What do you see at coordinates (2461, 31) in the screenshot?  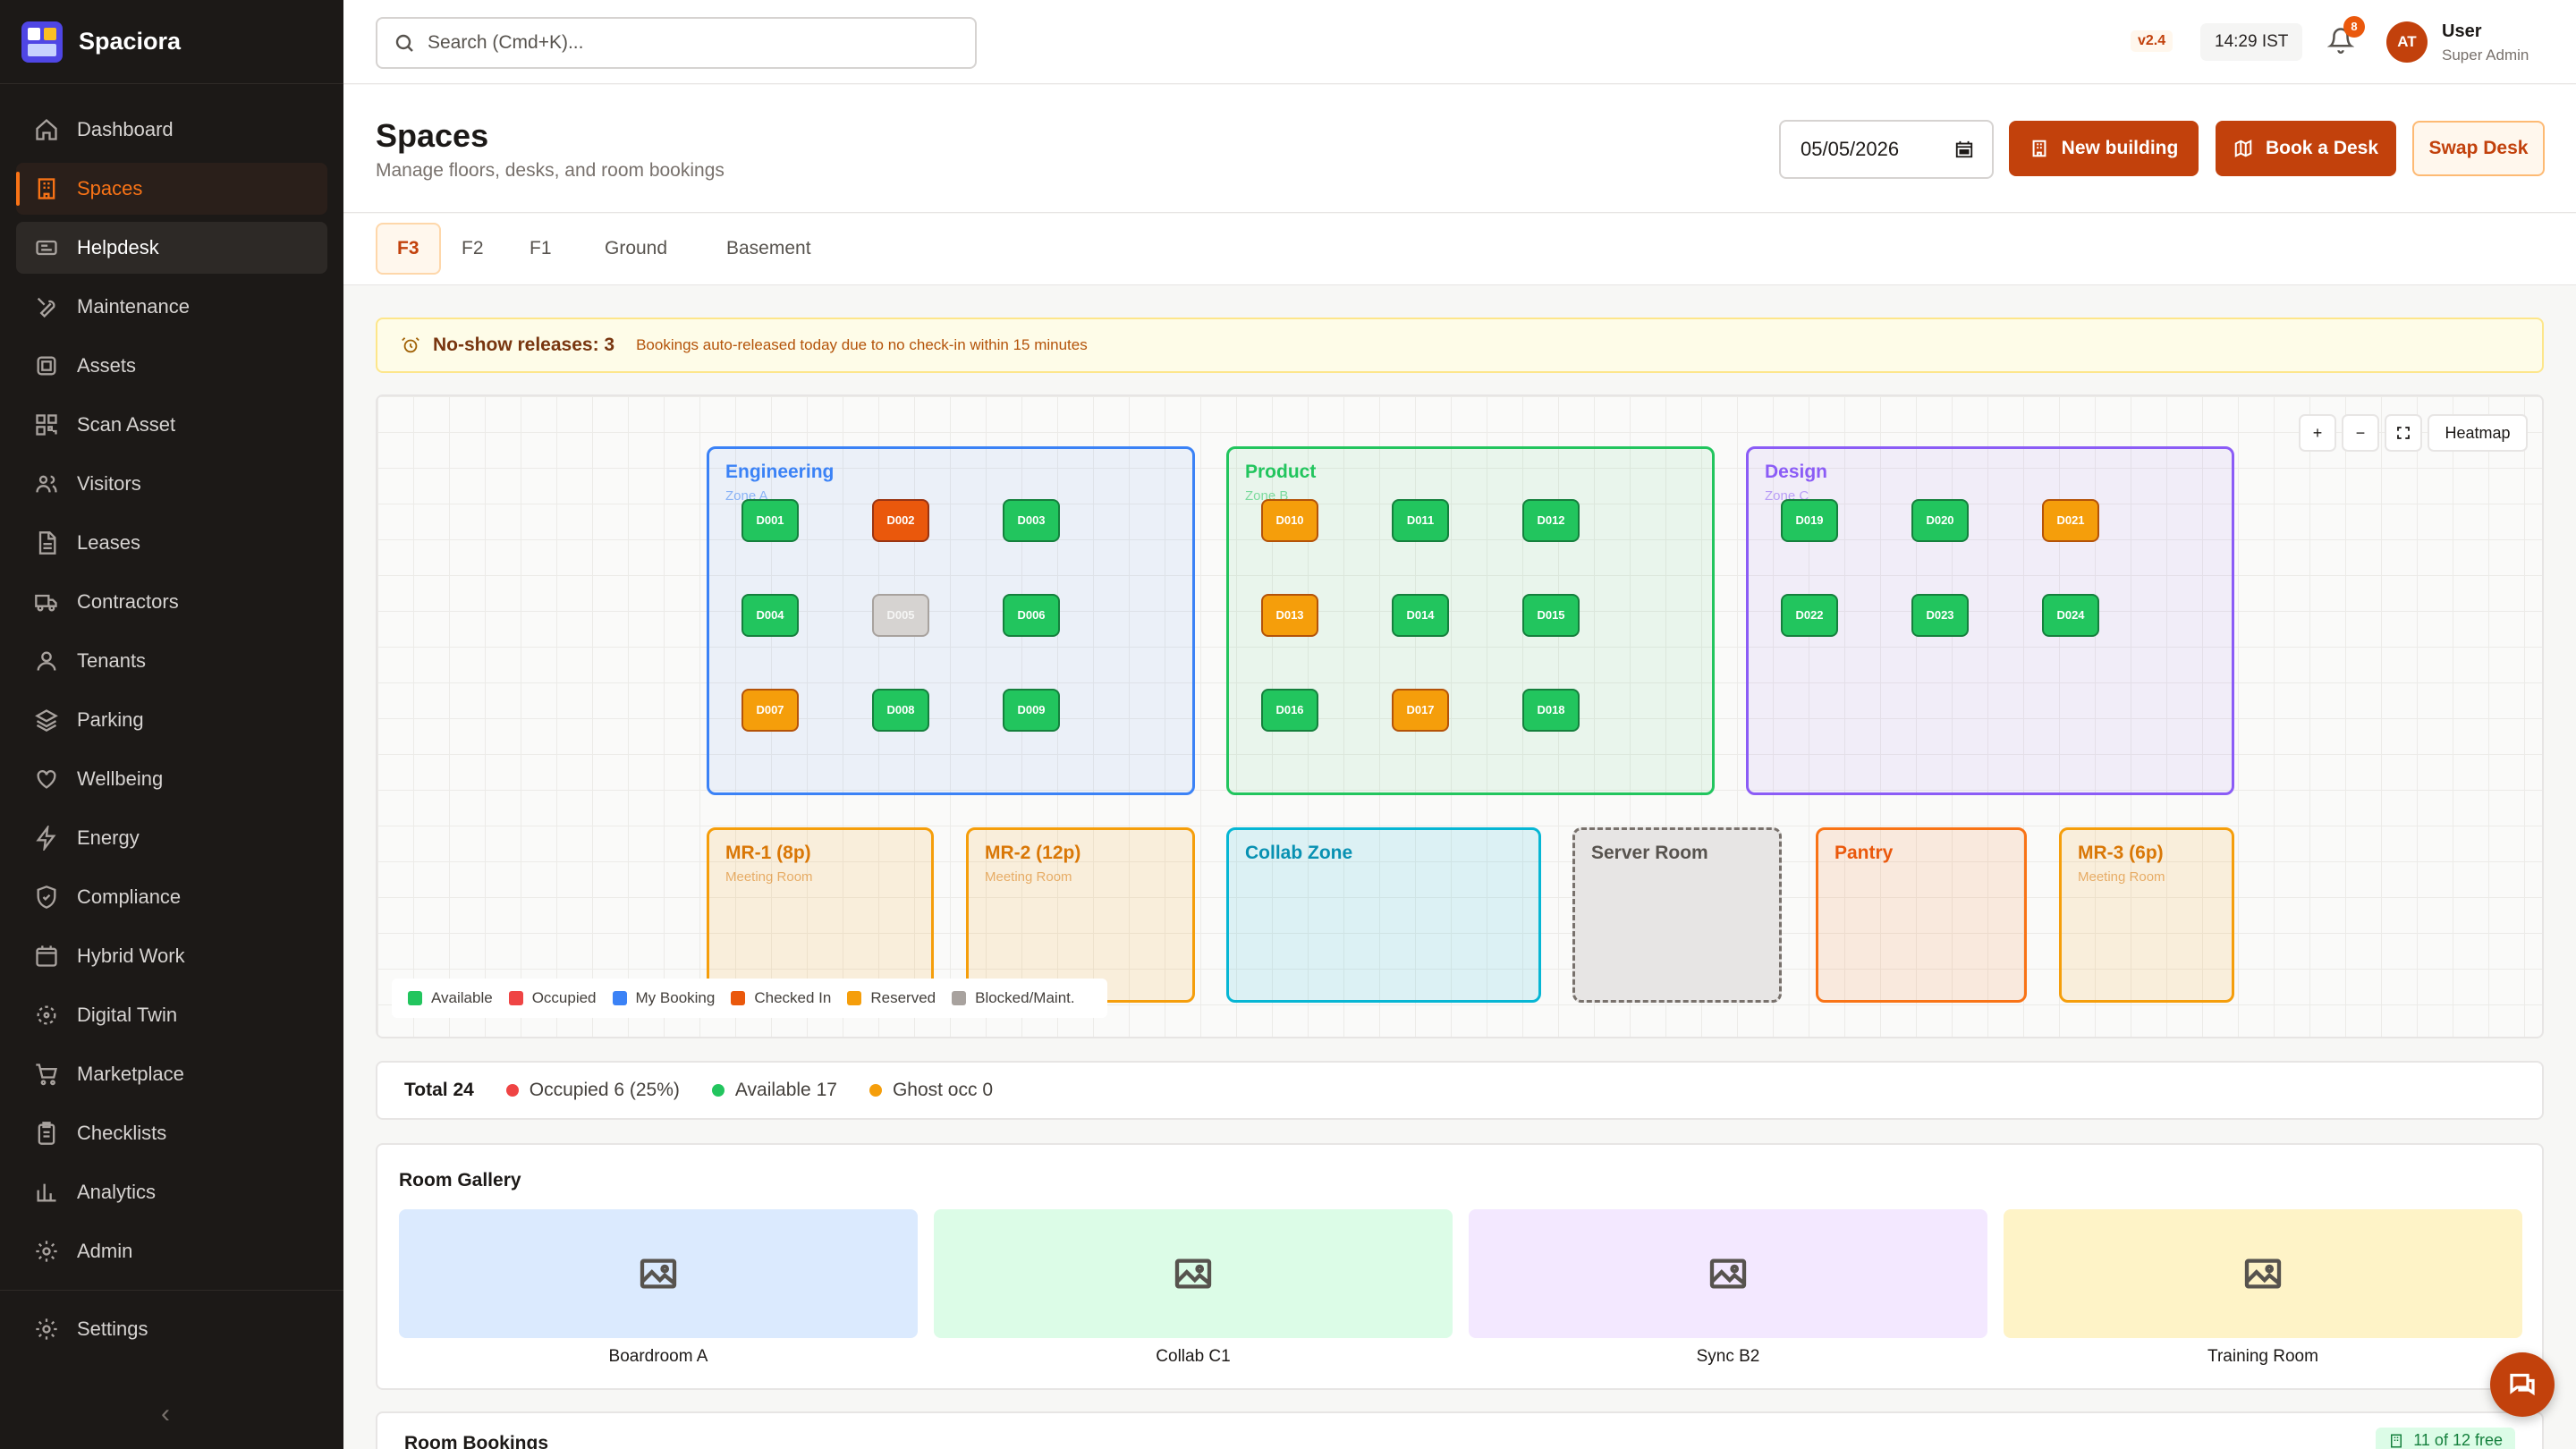 I see `user-name: User` at bounding box center [2461, 31].